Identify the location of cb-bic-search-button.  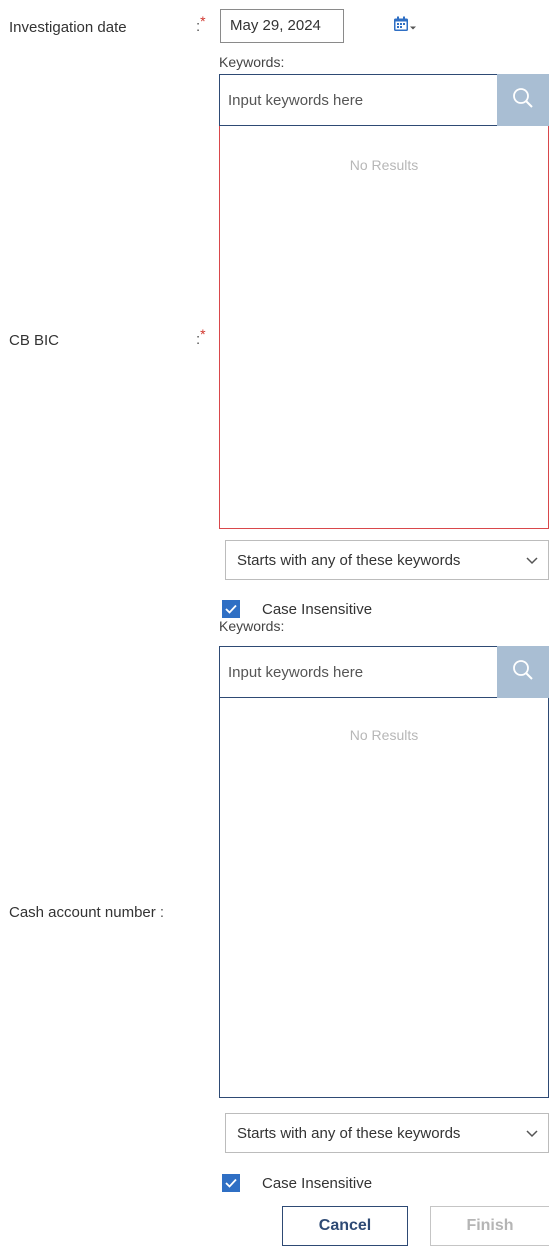
(523, 100).